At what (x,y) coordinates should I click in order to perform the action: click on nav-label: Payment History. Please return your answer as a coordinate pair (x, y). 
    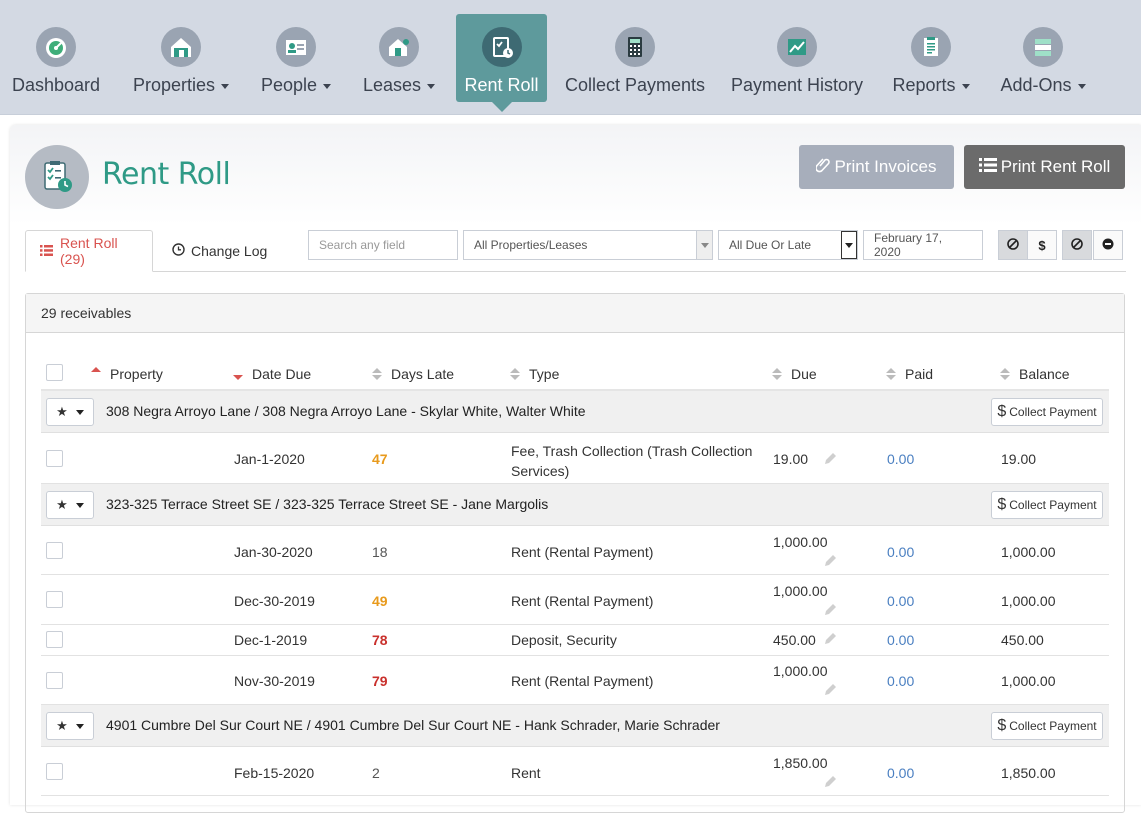
    Looking at the image, I should click on (797, 85).